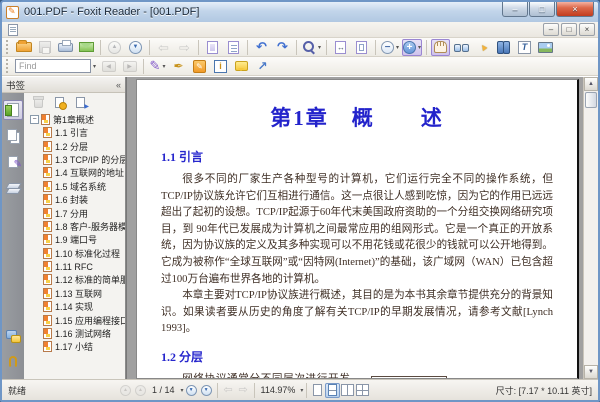 The width and height of the screenshot is (600, 402). I want to click on bookmark-item: 1.4 互联网的地址, so click(84, 172).